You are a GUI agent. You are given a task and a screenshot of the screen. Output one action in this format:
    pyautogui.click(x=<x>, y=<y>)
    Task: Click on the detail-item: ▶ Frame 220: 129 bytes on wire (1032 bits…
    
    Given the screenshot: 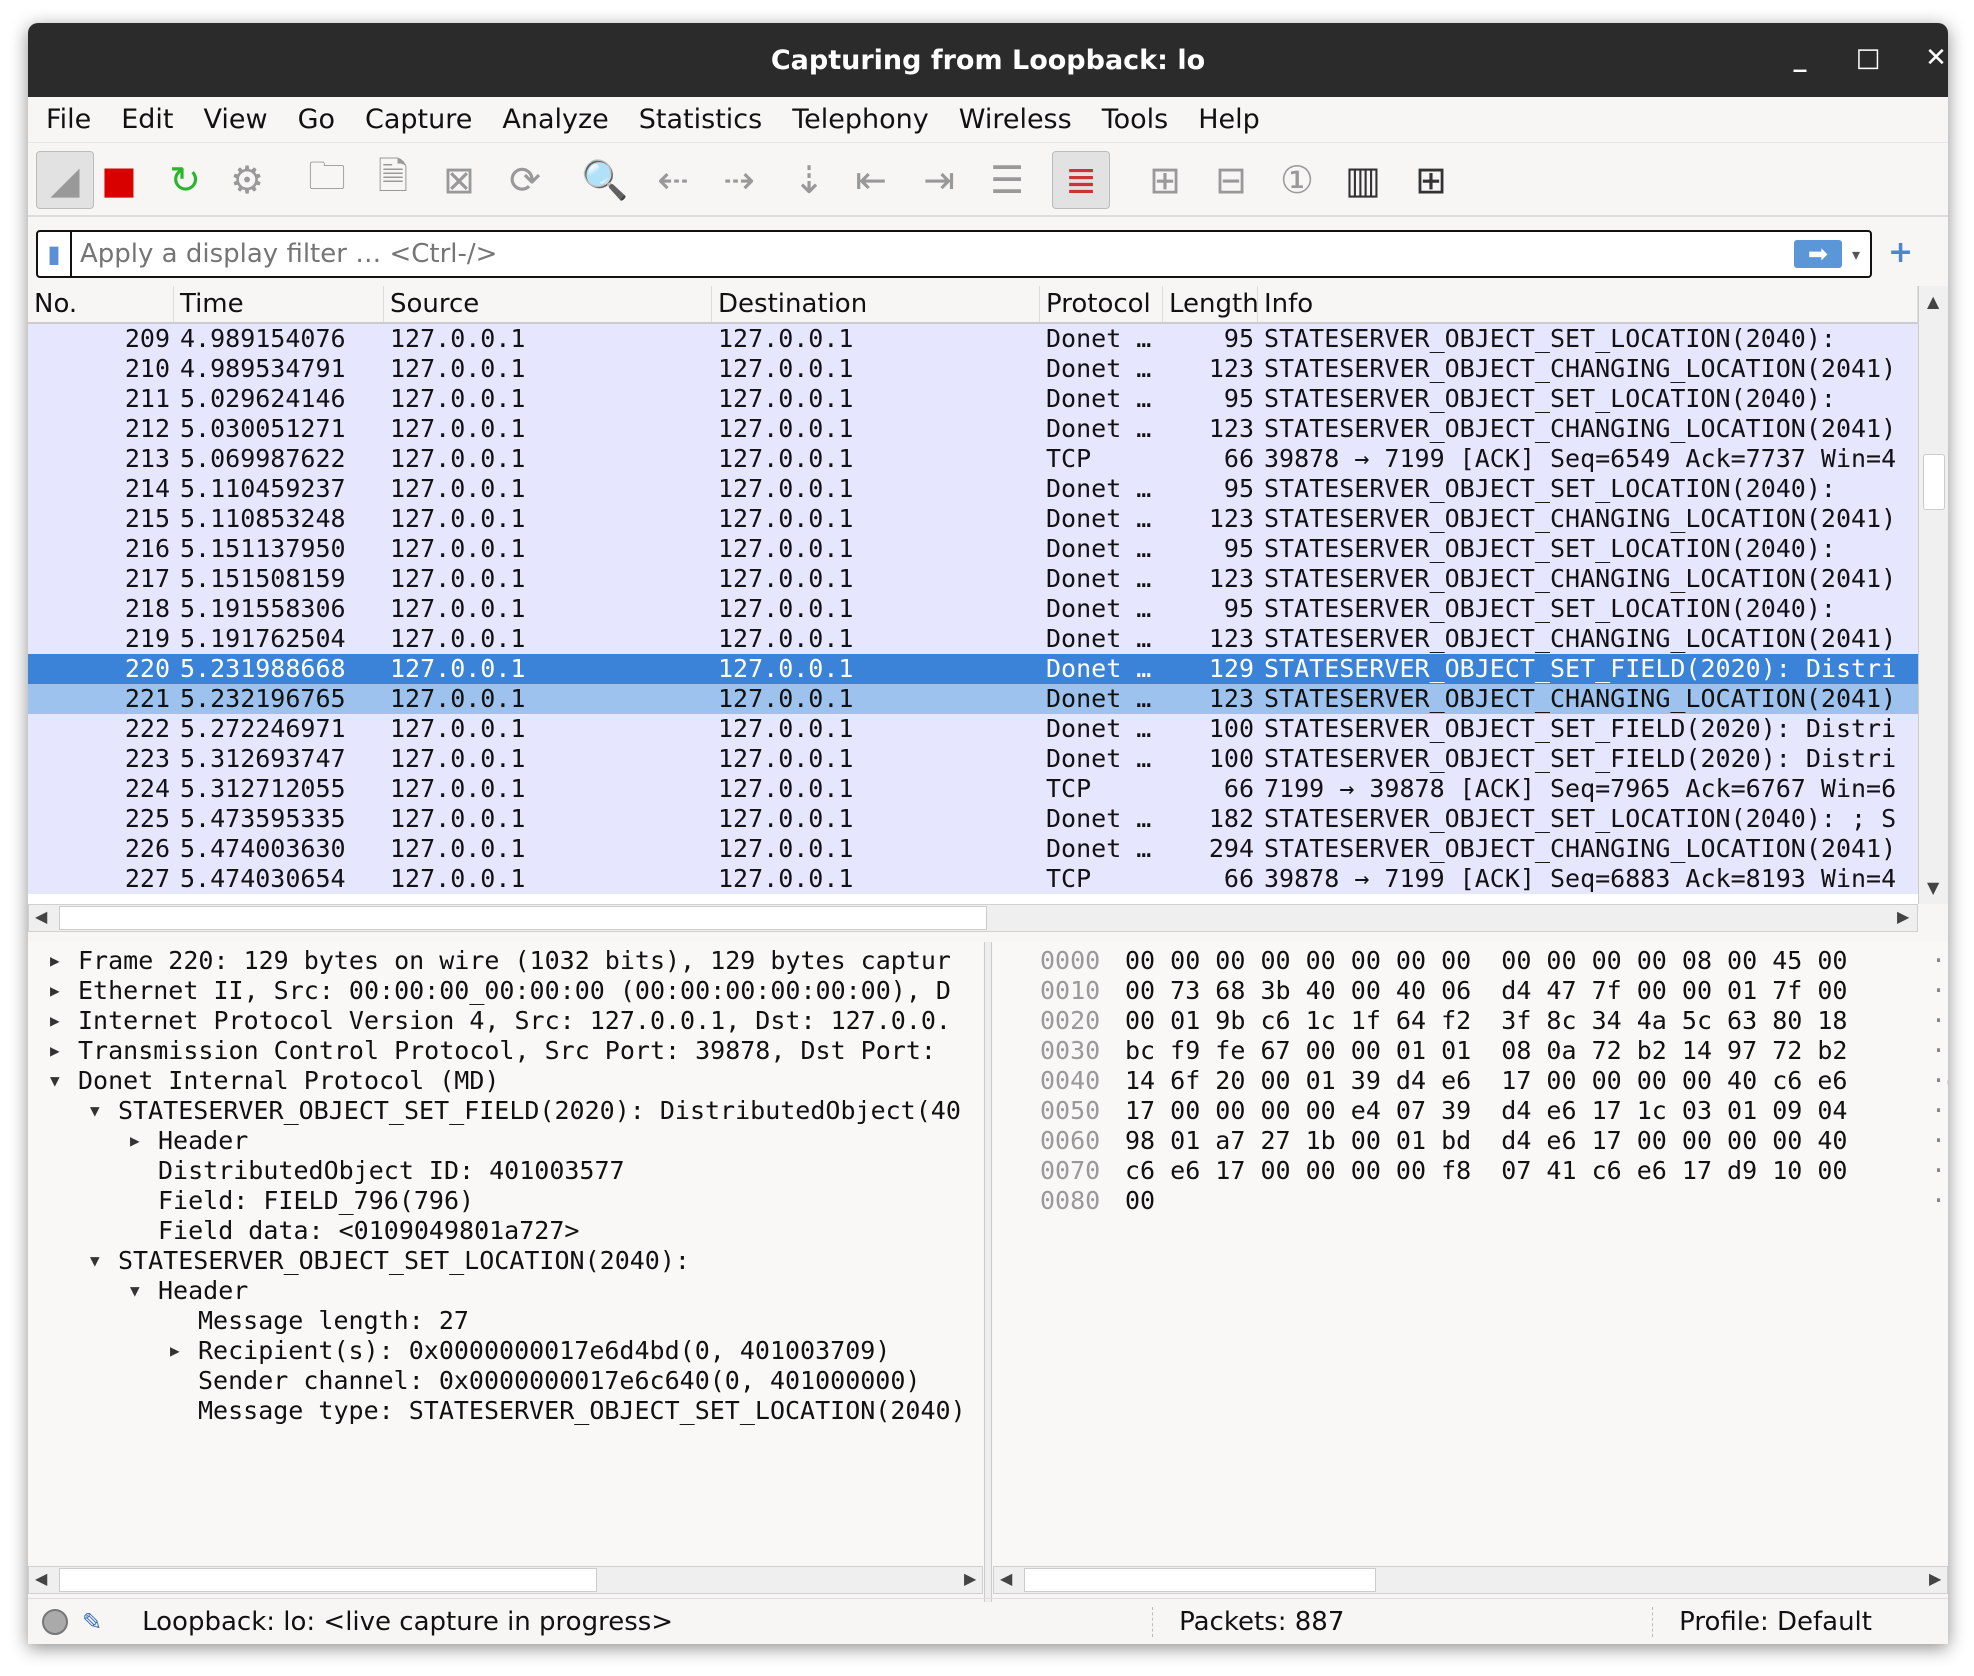 What is the action you would take?
    pyautogui.click(x=505, y=961)
    